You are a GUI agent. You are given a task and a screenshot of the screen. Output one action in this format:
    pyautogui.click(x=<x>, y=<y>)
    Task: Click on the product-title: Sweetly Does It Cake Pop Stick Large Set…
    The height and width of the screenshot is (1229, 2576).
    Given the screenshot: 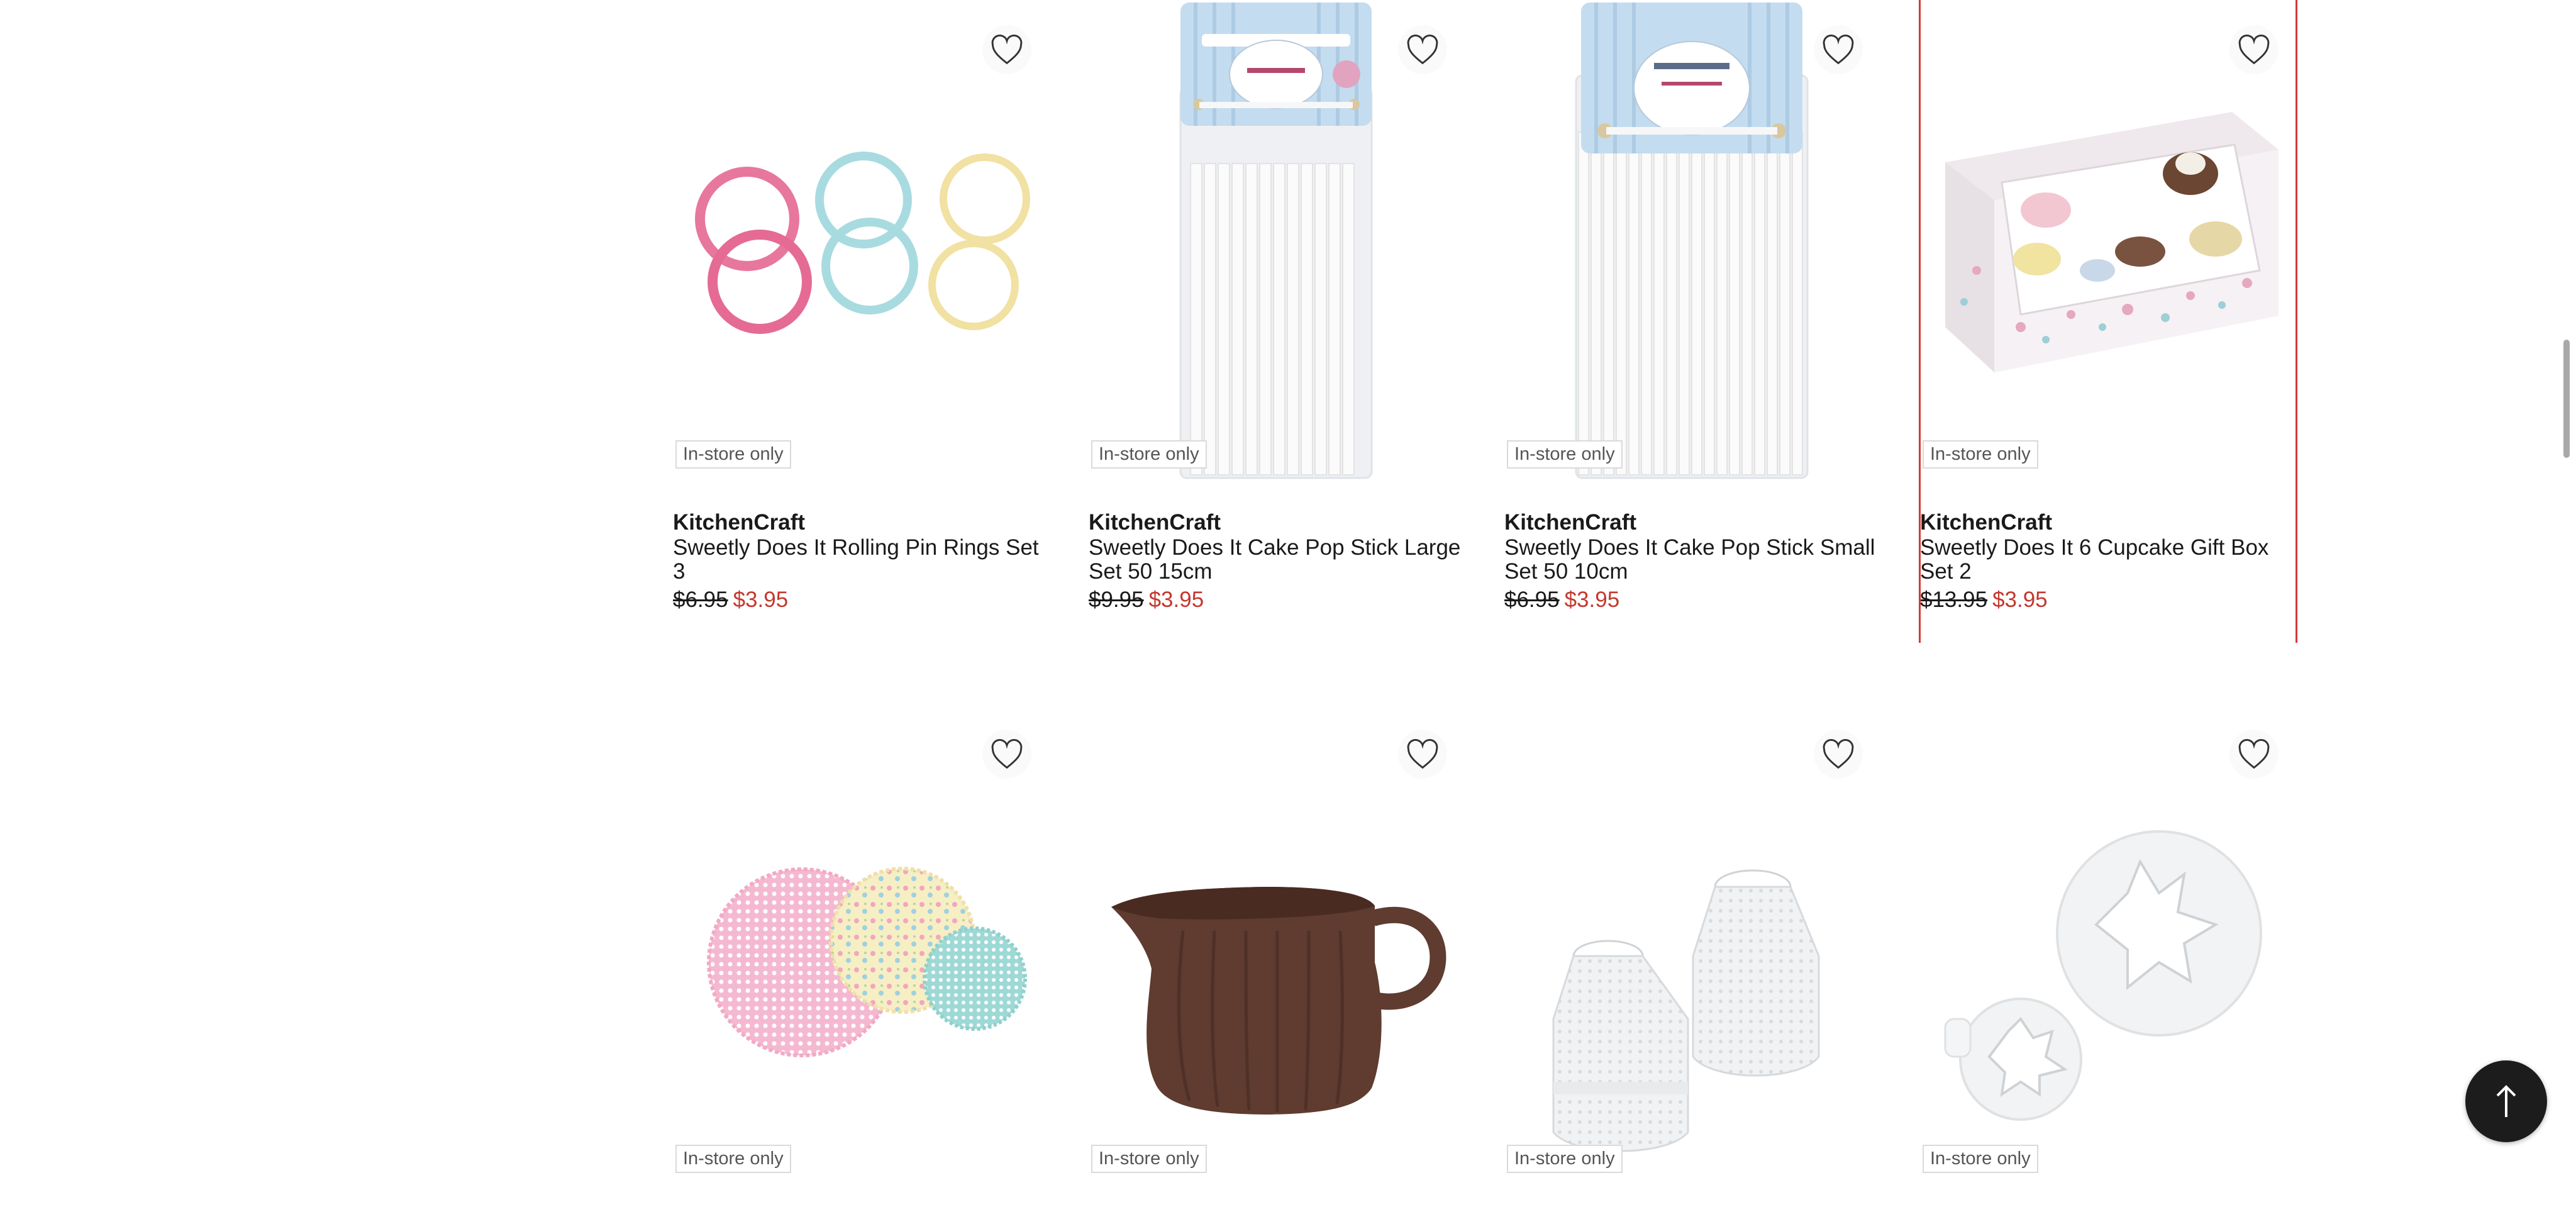 What is the action you would take?
    pyautogui.click(x=1276, y=560)
    